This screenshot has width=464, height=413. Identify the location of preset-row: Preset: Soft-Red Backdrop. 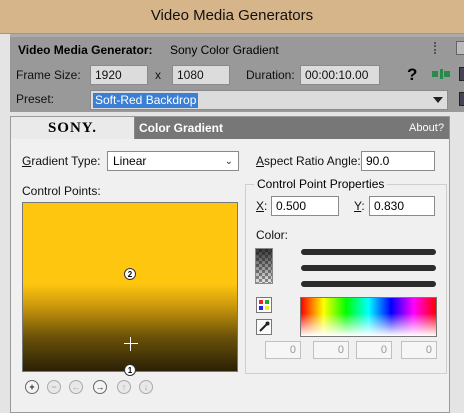
(237, 100).